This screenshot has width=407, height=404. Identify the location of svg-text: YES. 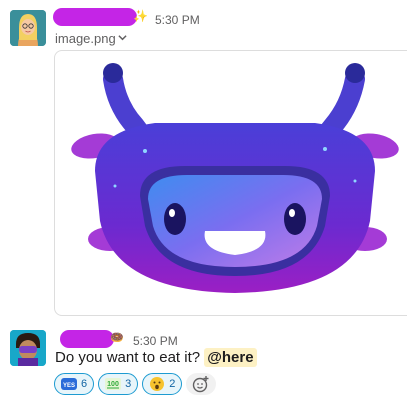
(69, 386).